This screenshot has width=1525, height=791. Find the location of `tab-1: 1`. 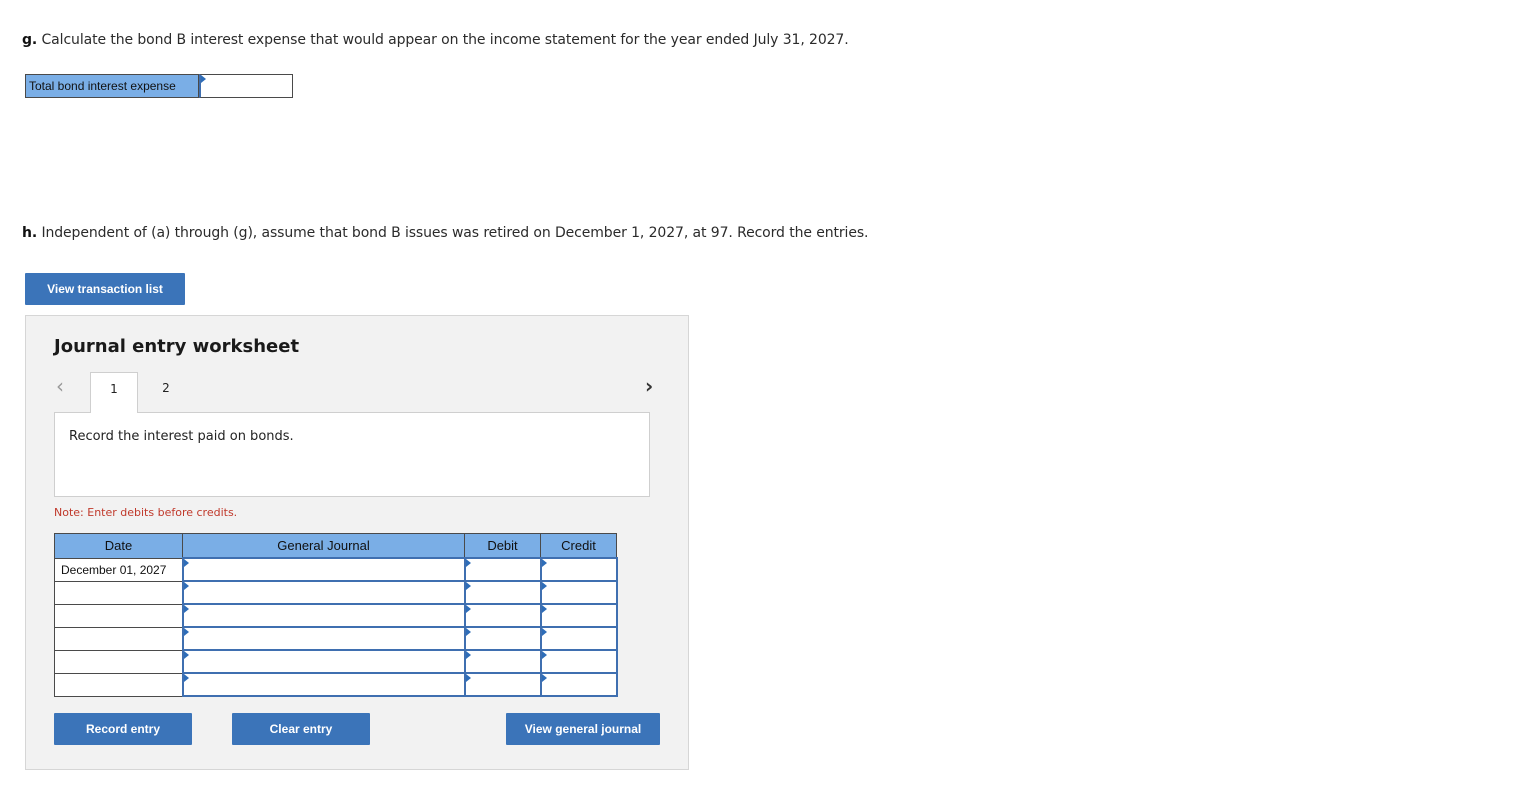

tab-1: 1 is located at coordinates (114, 392).